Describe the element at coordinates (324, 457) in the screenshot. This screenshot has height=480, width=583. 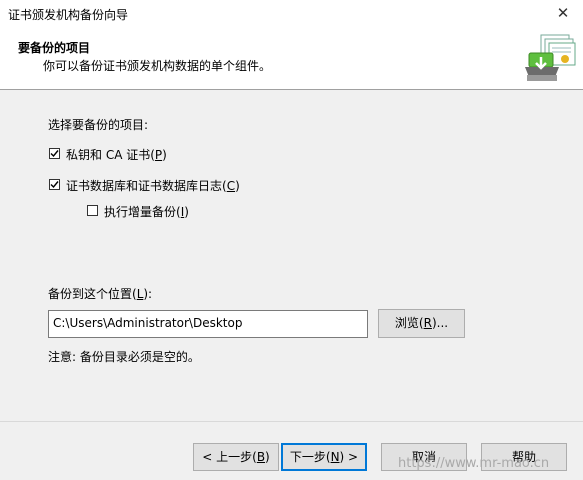
I see `next-button: 下一步(N) >` at that location.